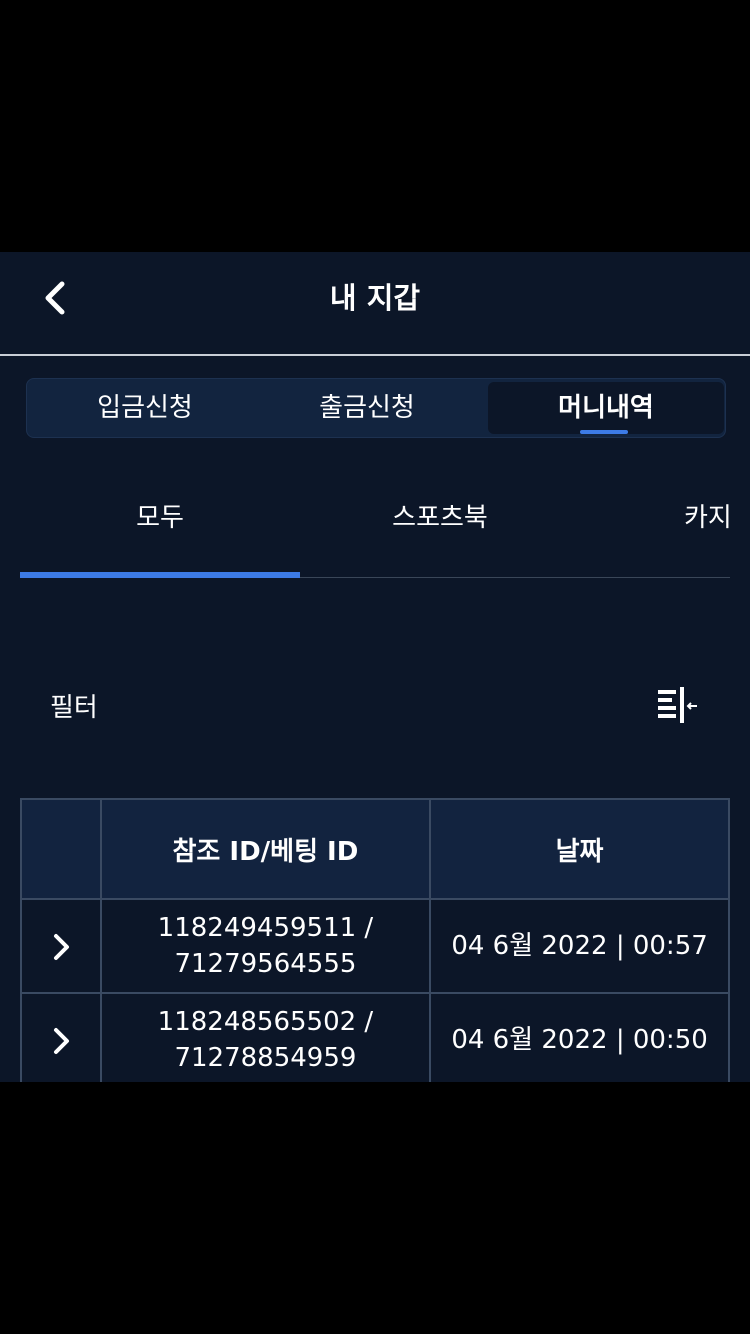 Image resolution: width=750 pixels, height=1334 pixels. I want to click on page-title: 내 지갑, so click(375, 298).